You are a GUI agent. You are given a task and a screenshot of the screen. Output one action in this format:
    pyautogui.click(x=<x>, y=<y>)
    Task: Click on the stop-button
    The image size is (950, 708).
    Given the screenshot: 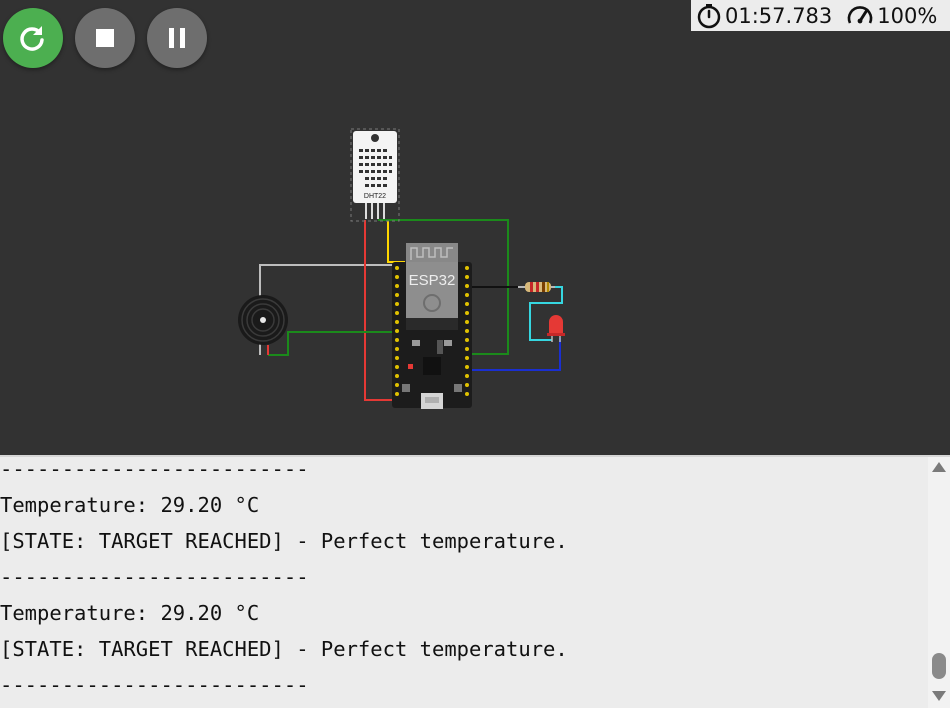 What is the action you would take?
    pyautogui.click(x=105, y=38)
    